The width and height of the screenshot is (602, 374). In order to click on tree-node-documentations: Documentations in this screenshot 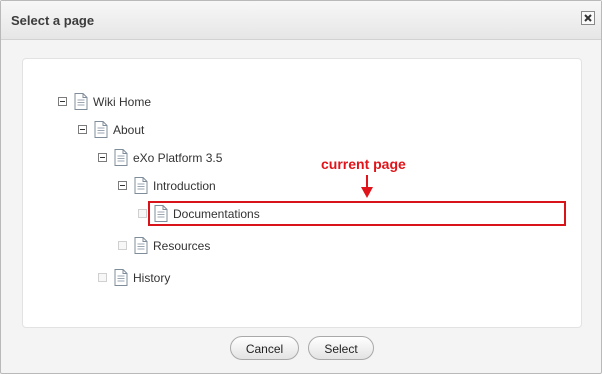, I will do `click(238, 214)`.